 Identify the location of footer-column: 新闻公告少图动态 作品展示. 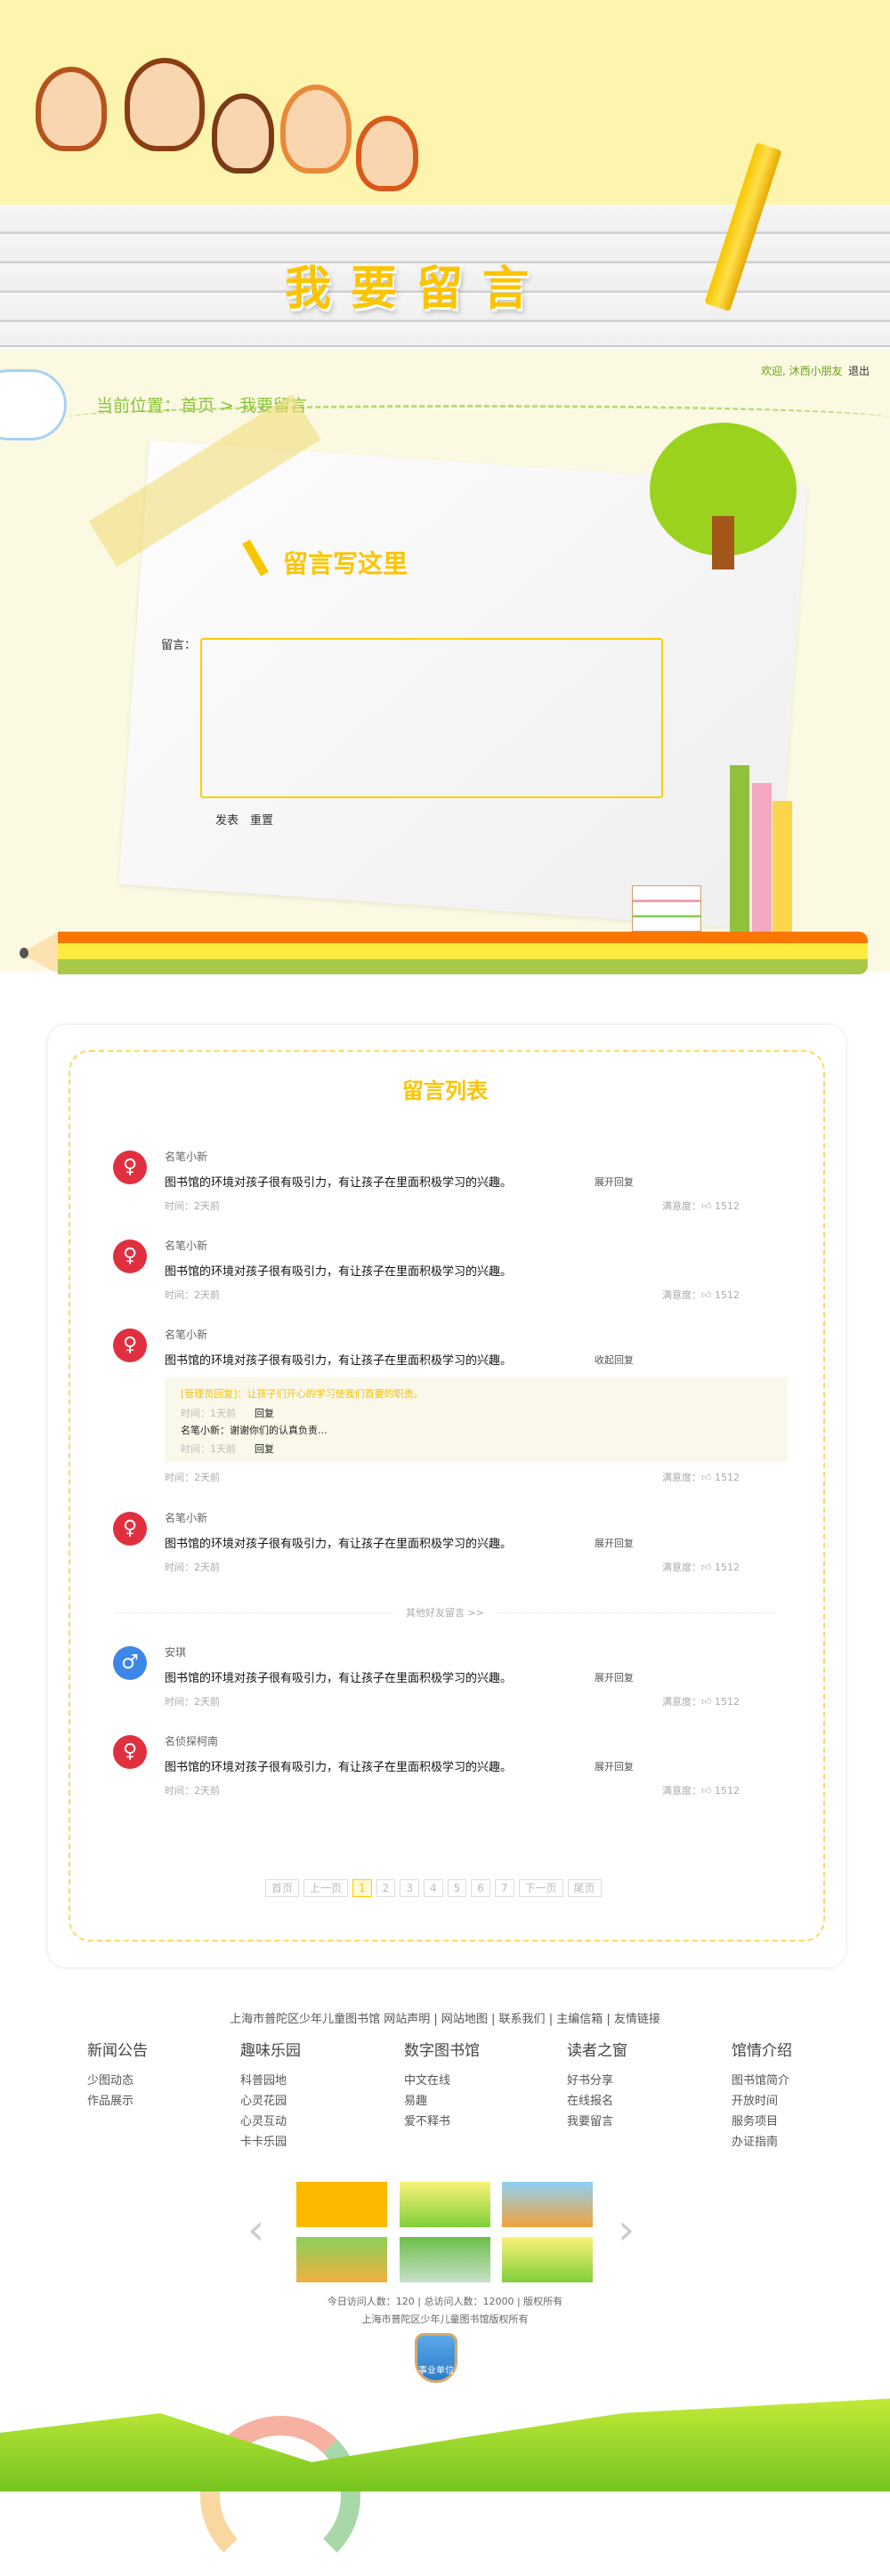
(117, 2075).